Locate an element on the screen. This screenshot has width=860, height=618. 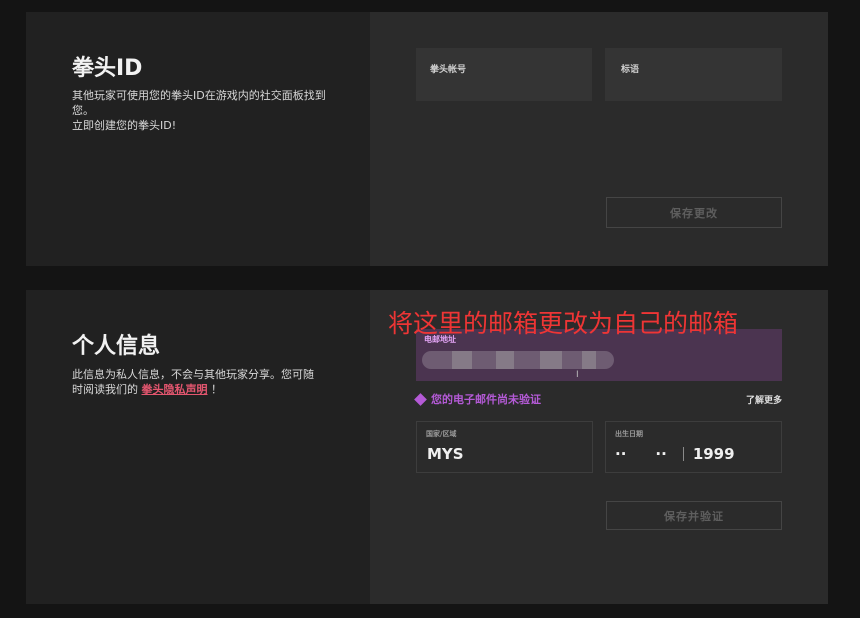
riot-id-description: 其他玩家可使用您的拳头ID在游戏内的社交面板找到您。 立即创建您的拳头ID! is located at coordinates (202, 110).